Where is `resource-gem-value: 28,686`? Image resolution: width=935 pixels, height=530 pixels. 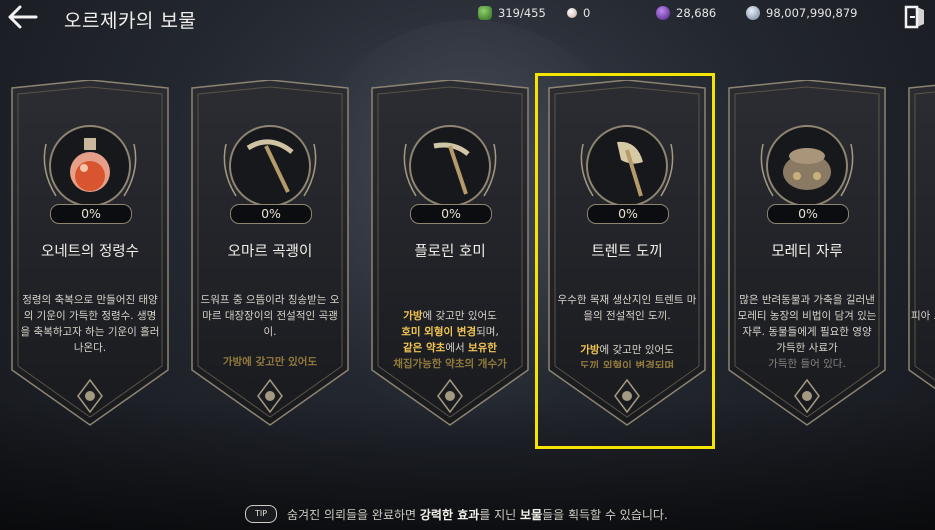 resource-gem-value: 28,686 is located at coordinates (696, 13).